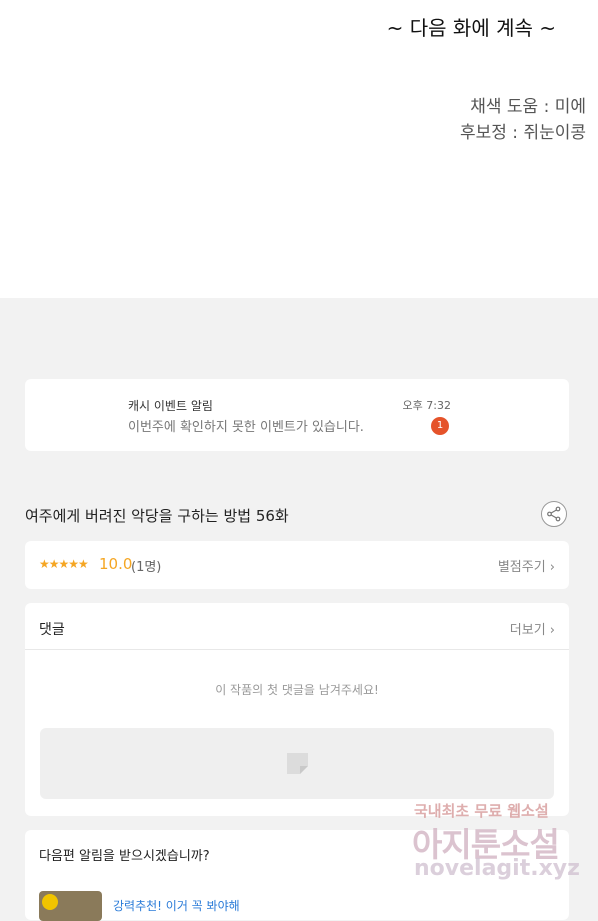  Describe the element at coordinates (170, 406) in the screenshot. I see `notification-title: 캐시 이벤트 알림` at that location.